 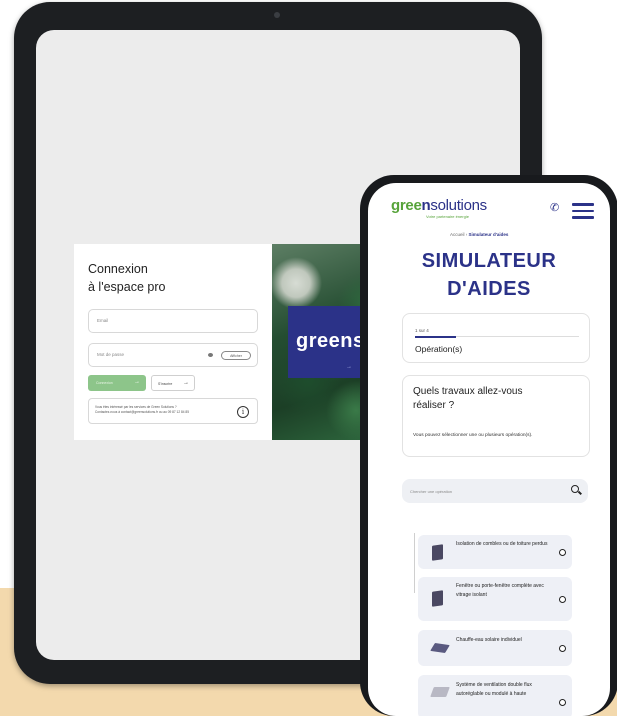 I want to click on connect-button: Connexion →, so click(x=117, y=383).